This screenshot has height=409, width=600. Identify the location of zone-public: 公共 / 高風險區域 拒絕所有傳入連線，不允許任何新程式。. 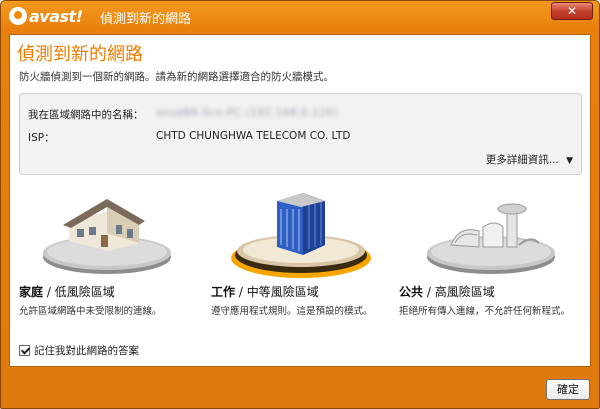
(489, 255).